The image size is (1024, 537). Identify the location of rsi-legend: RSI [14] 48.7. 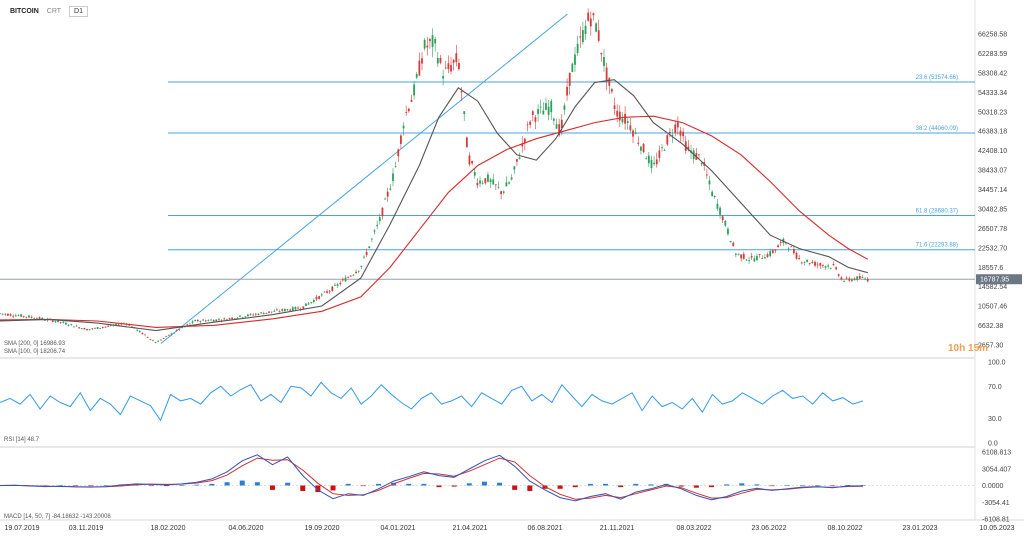
(21, 440).